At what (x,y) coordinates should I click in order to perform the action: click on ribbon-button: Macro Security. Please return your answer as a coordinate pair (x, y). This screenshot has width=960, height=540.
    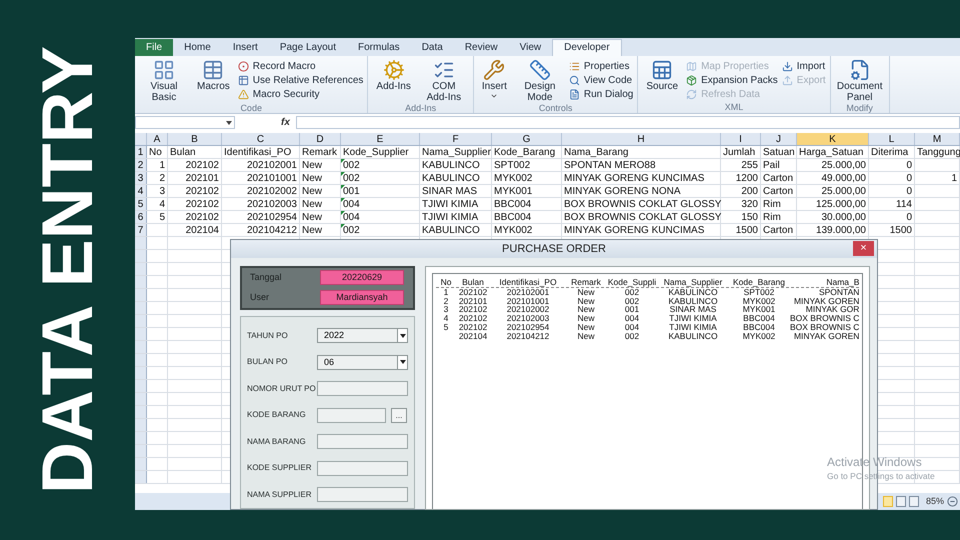
    Looking at the image, I should click on (301, 94).